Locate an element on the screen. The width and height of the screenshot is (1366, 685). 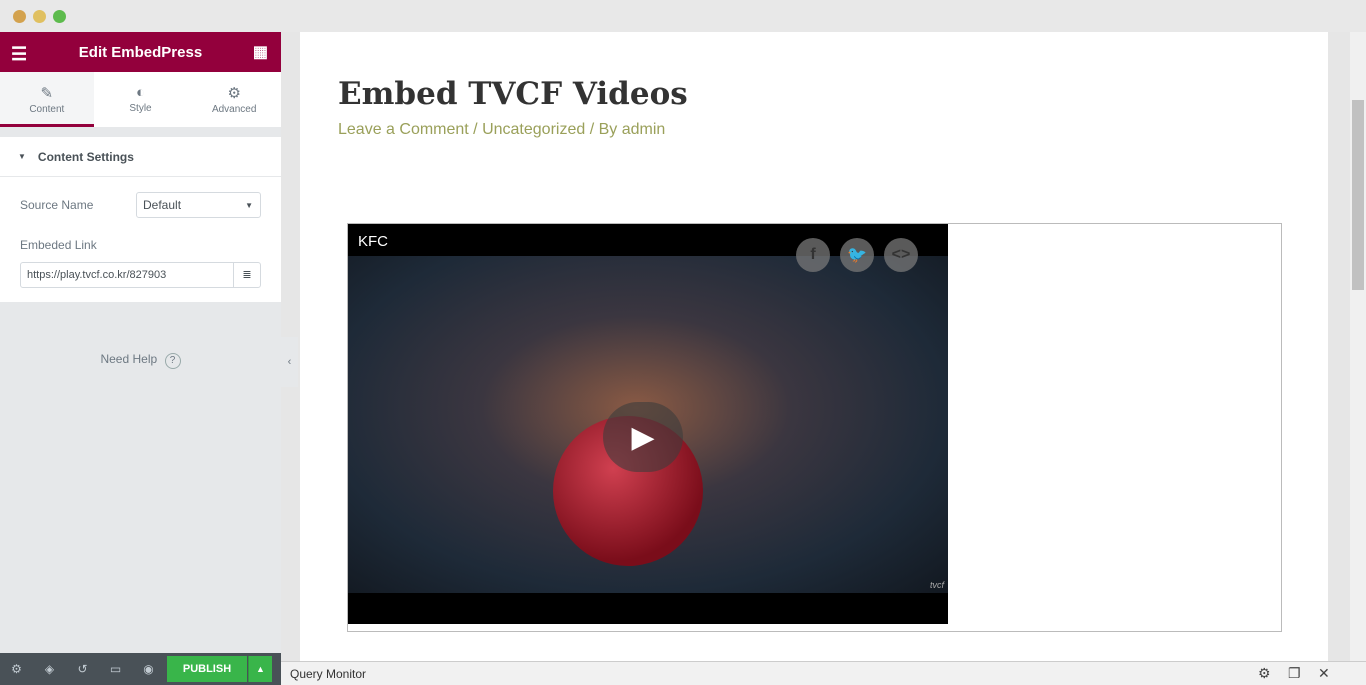
post-title: Embed TVCF Videos is located at coordinates (513, 94).